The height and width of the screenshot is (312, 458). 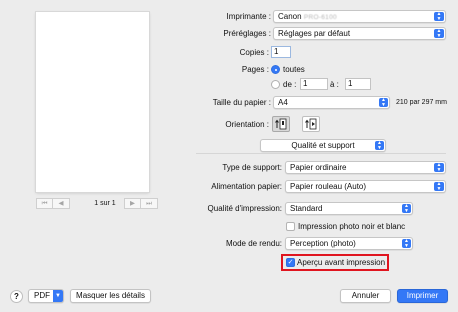 I want to click on landscape-icon, so click(x=311, y=124).